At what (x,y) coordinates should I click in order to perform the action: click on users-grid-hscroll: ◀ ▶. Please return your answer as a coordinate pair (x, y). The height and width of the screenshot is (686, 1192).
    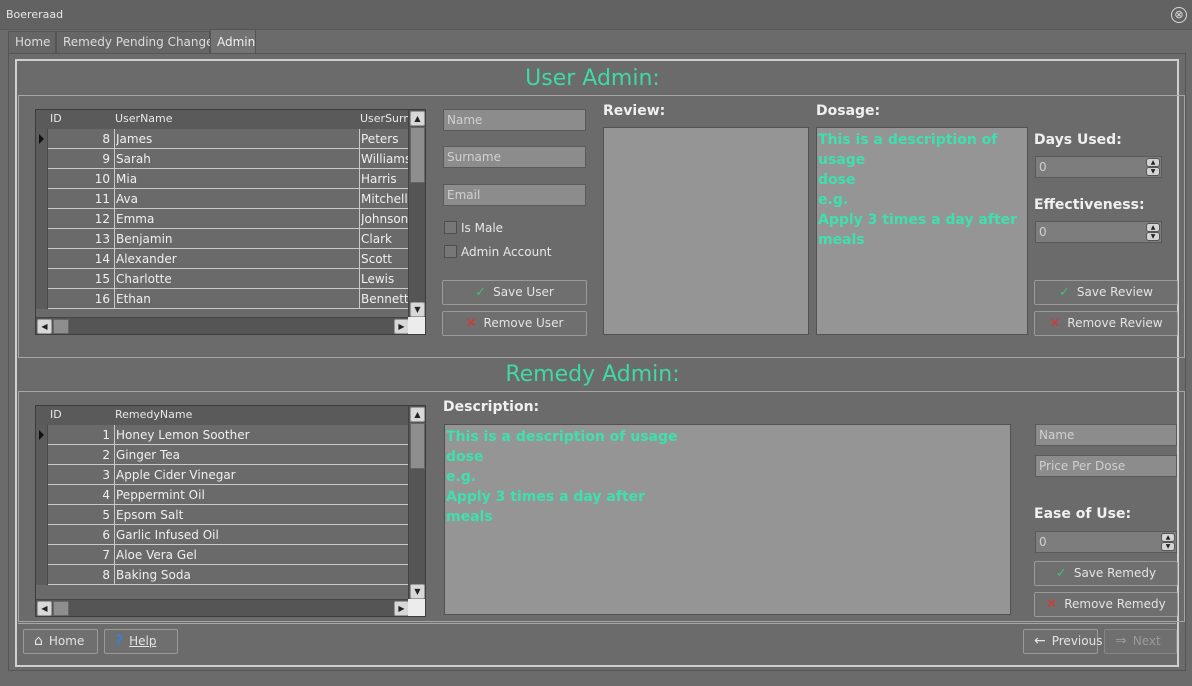
    Looking at the image, I should click on (223, 325).